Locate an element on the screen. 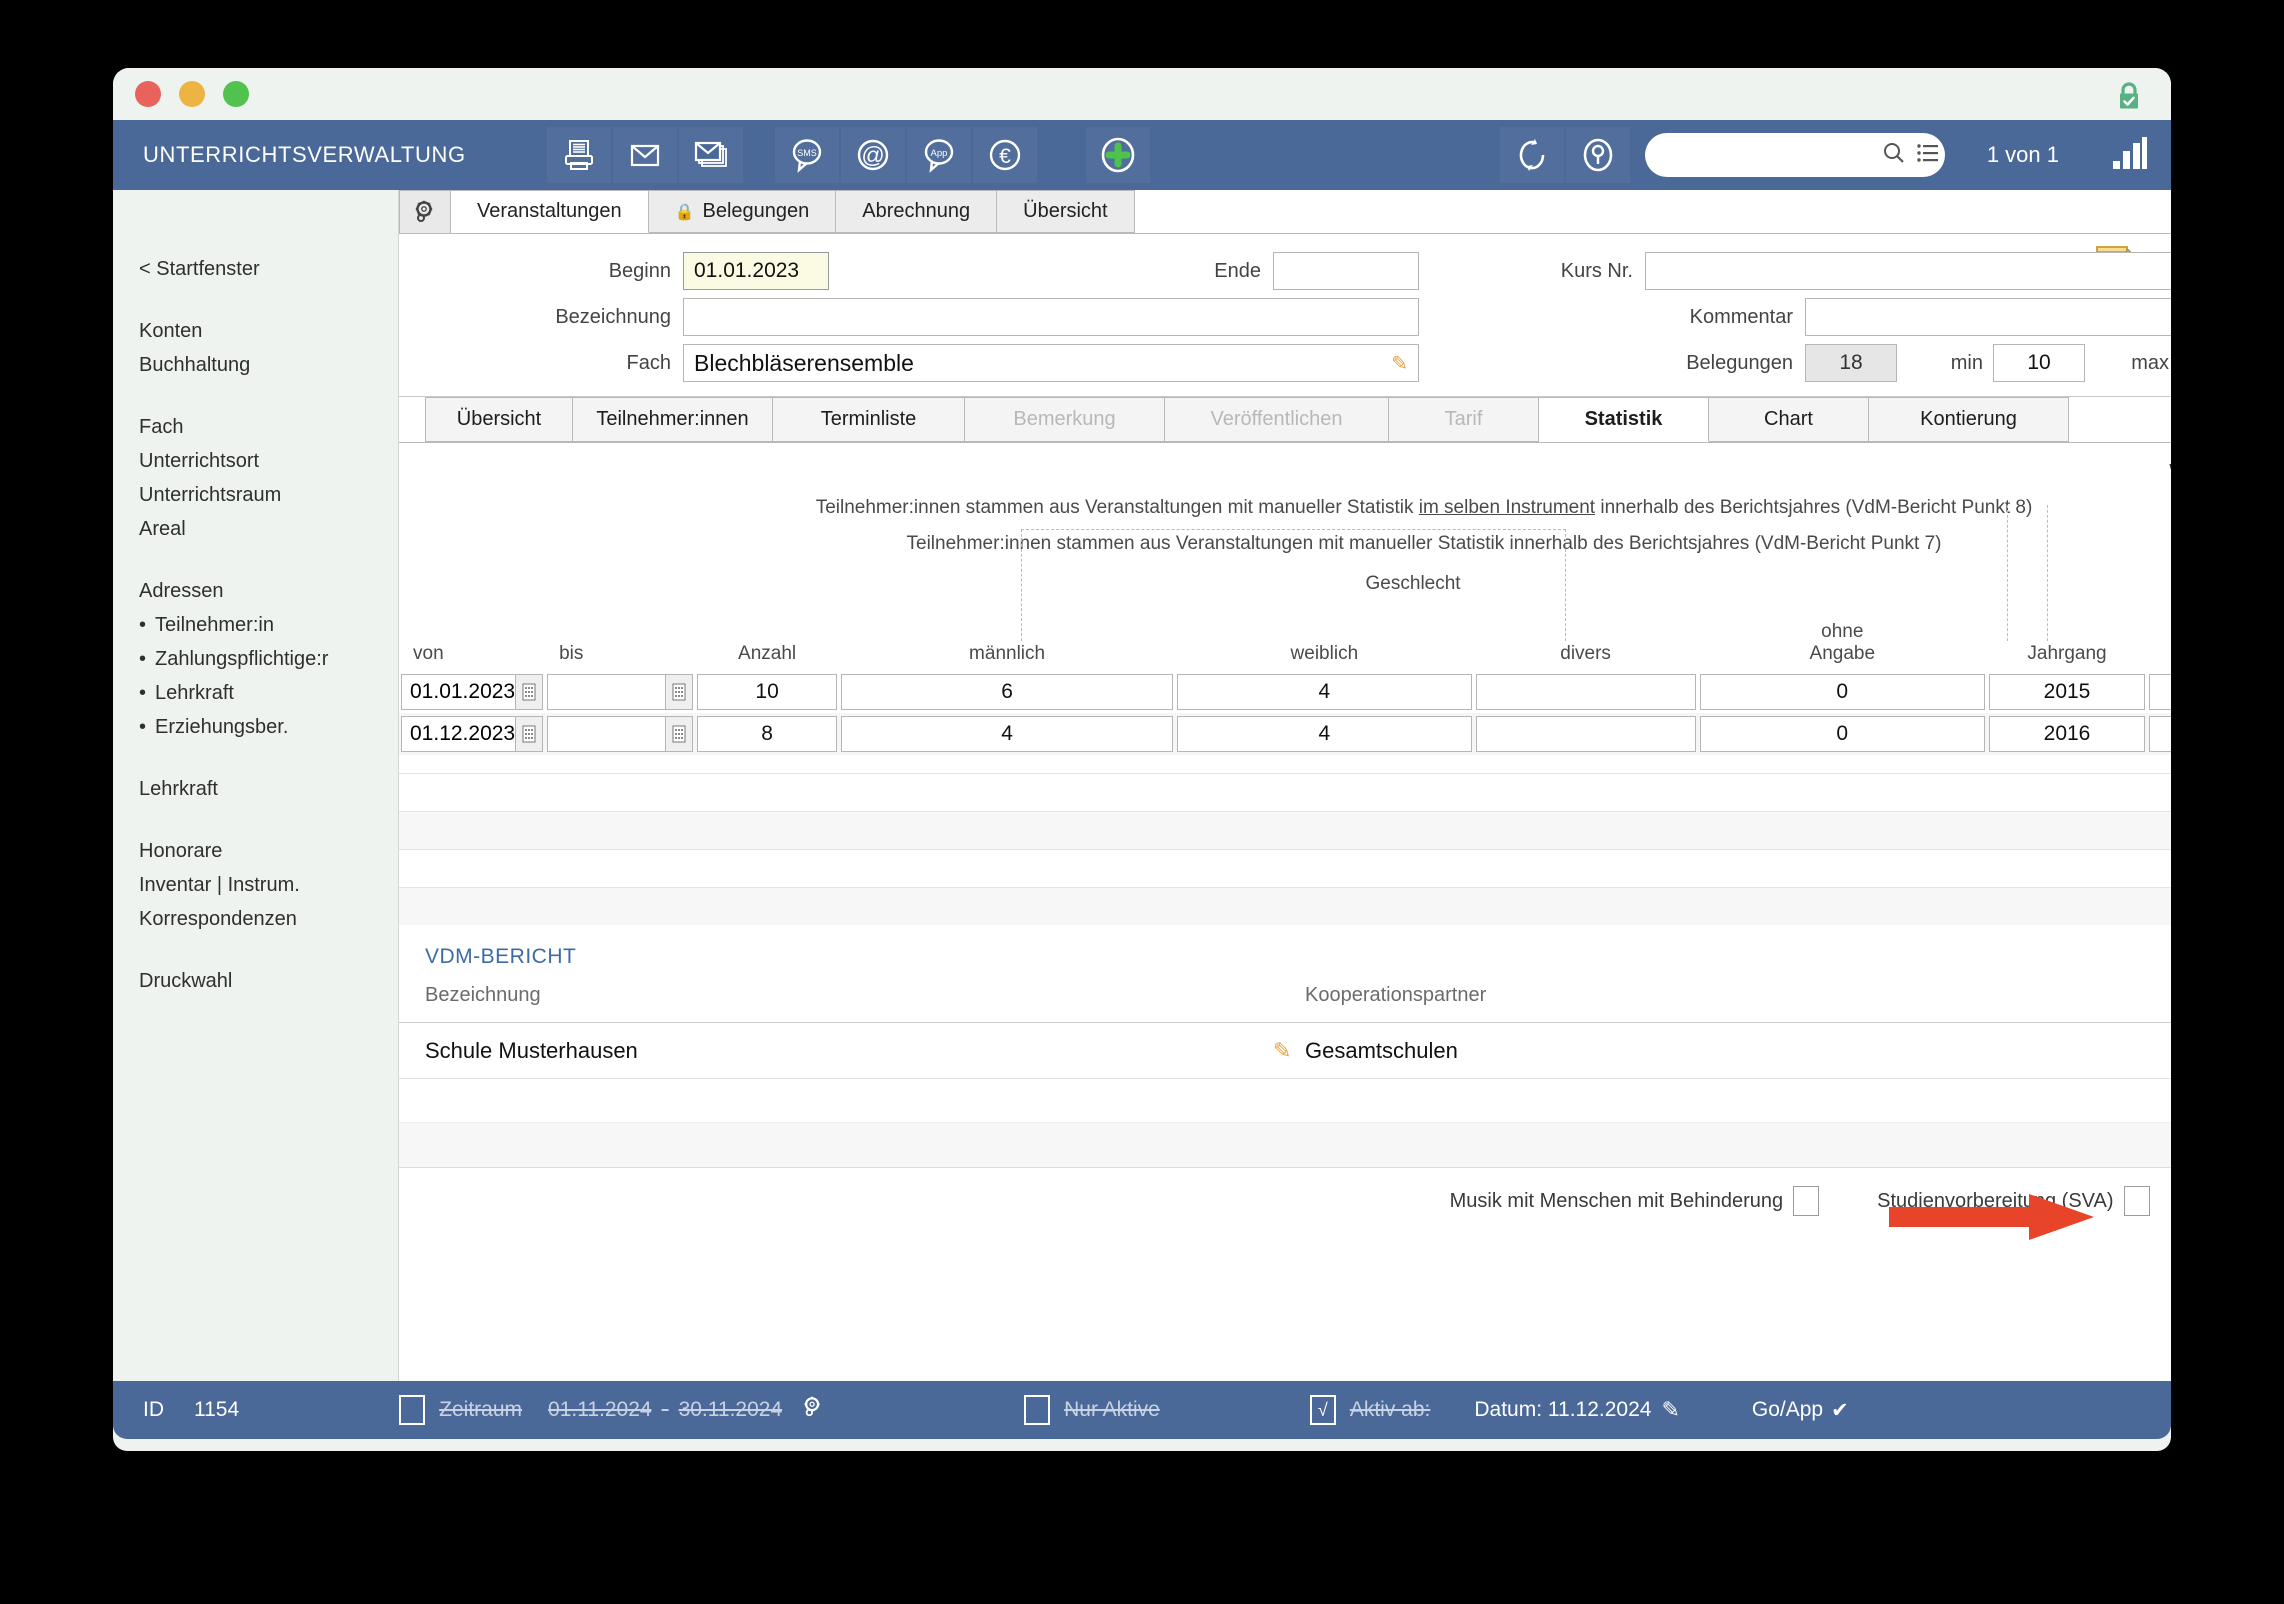 The width and height of the screenshot is (2284, 1604). row1-jahrgang-value: 2016 is located at coordinates (2067, 734).